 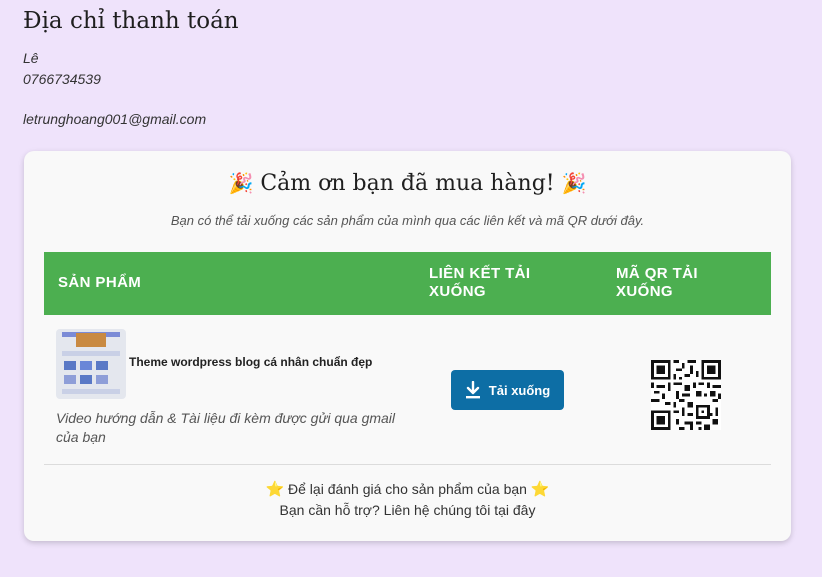 What do you see at coordinates (91, 364) in the screenshot?
I see `product-thumbnail` at bounding box center [91, 364].